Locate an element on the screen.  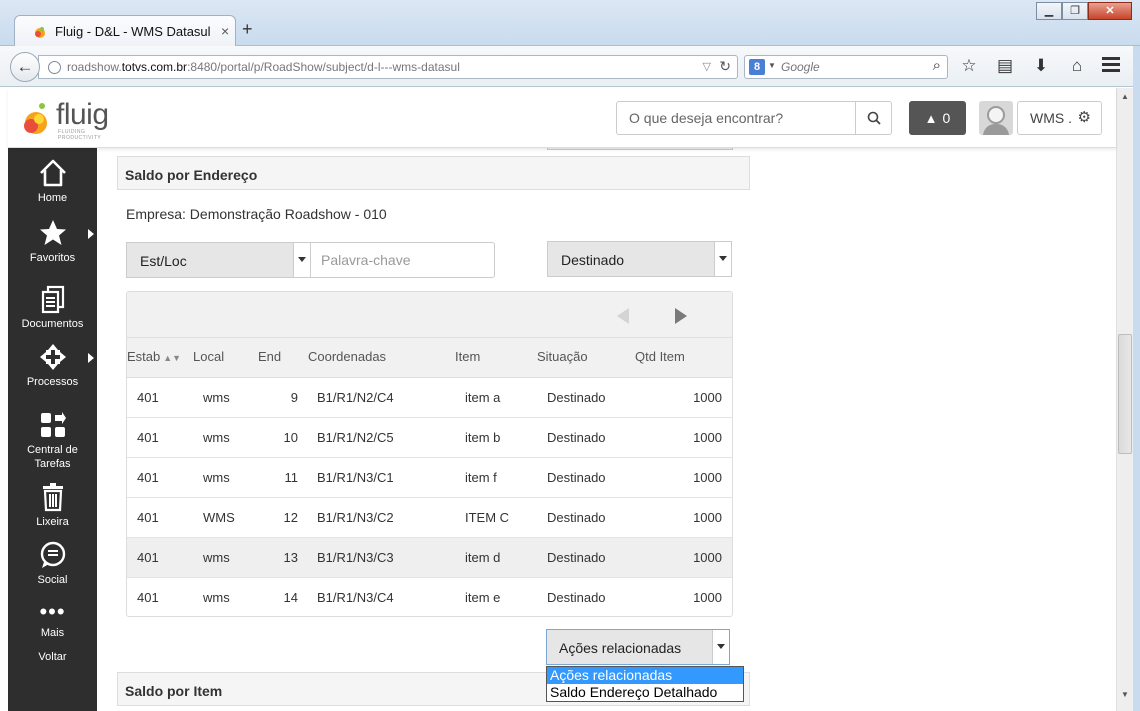
new-tab-button: + is located at coordinates (247, 29).